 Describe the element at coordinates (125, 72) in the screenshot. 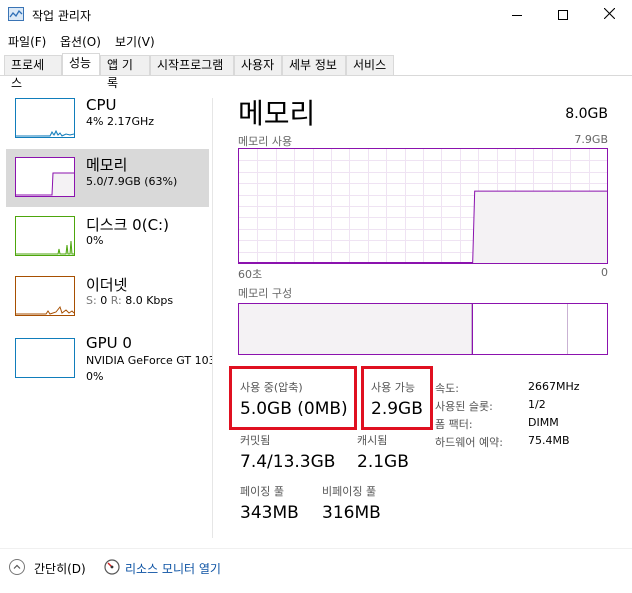

I see `tab-app-history: 앱 기록` at that location.